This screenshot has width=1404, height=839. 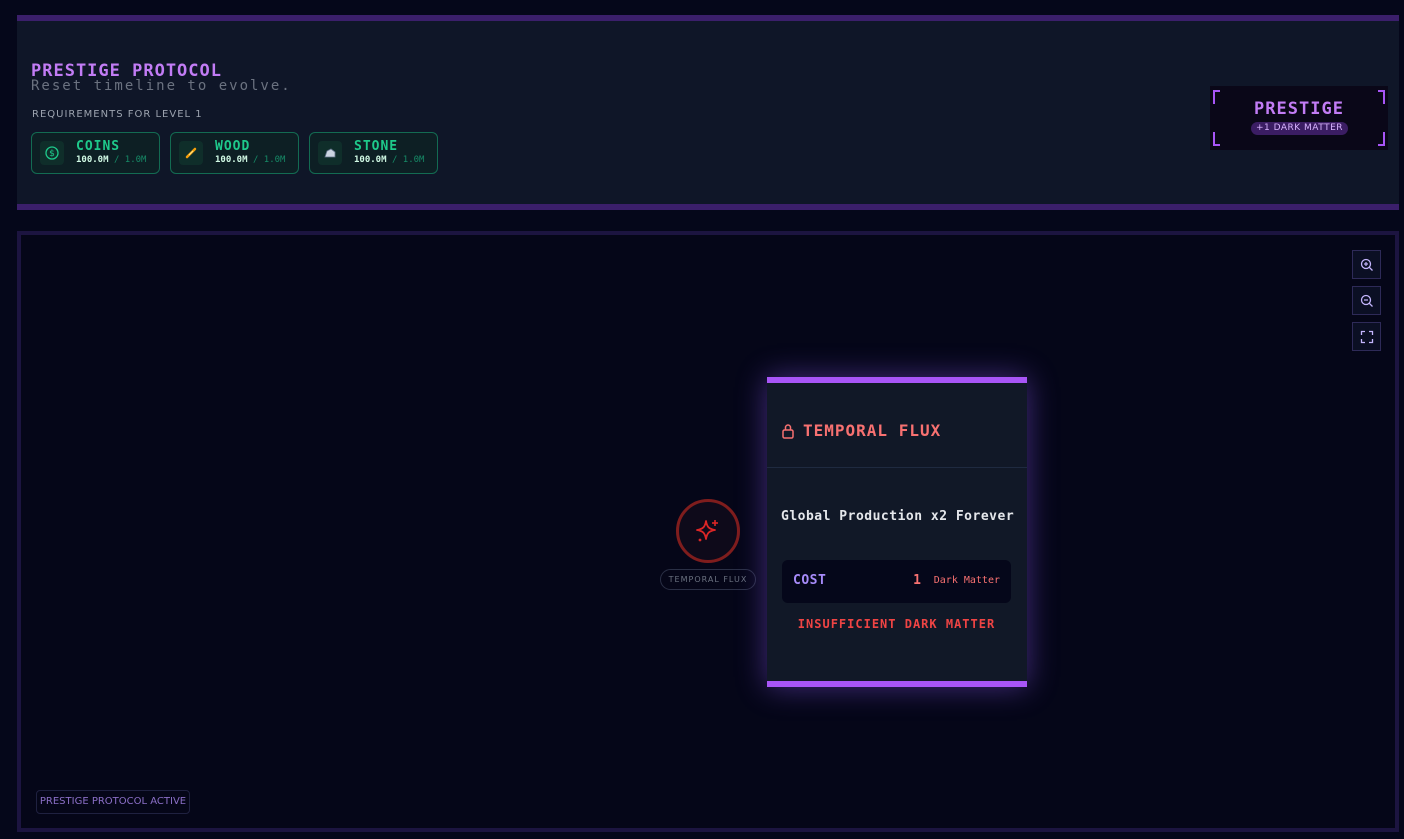 I want to click on card-header: TEMPORAL FLUX, so click(x=897, y=425).